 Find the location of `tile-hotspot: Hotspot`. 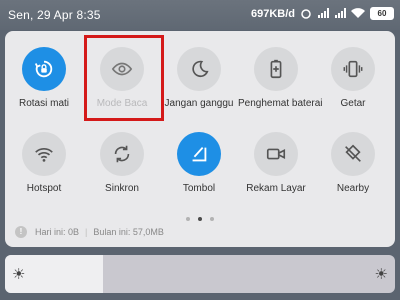

tile-hotspot: Hotspot is located at coordinates (44, 163).